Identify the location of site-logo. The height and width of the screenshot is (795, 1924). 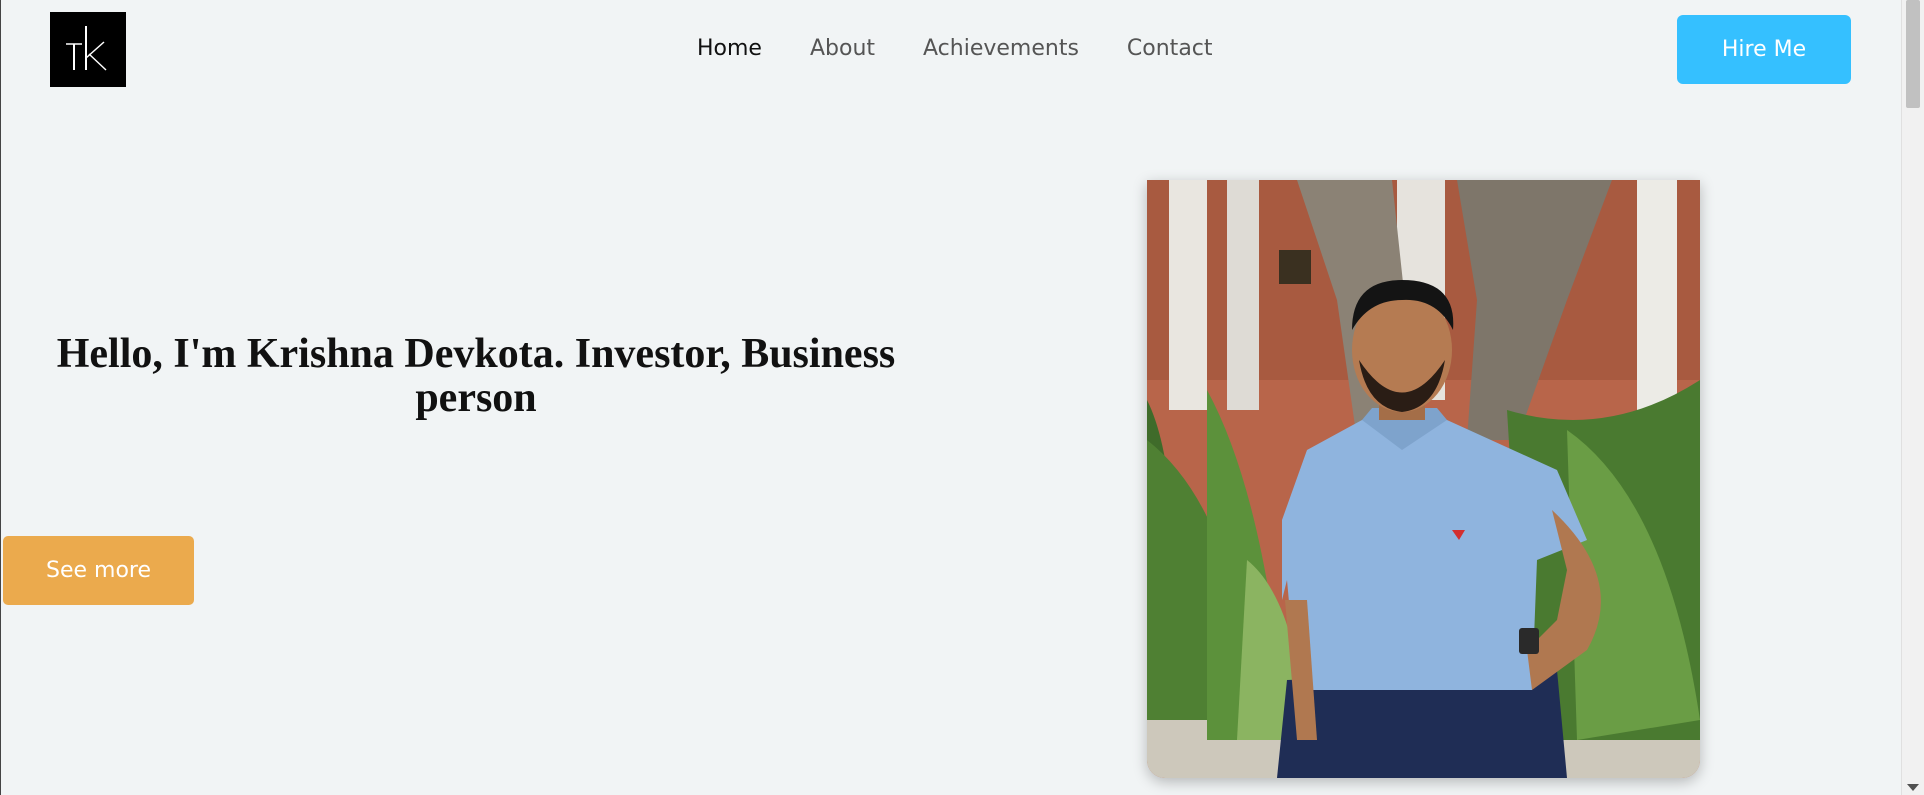
(88, 49).